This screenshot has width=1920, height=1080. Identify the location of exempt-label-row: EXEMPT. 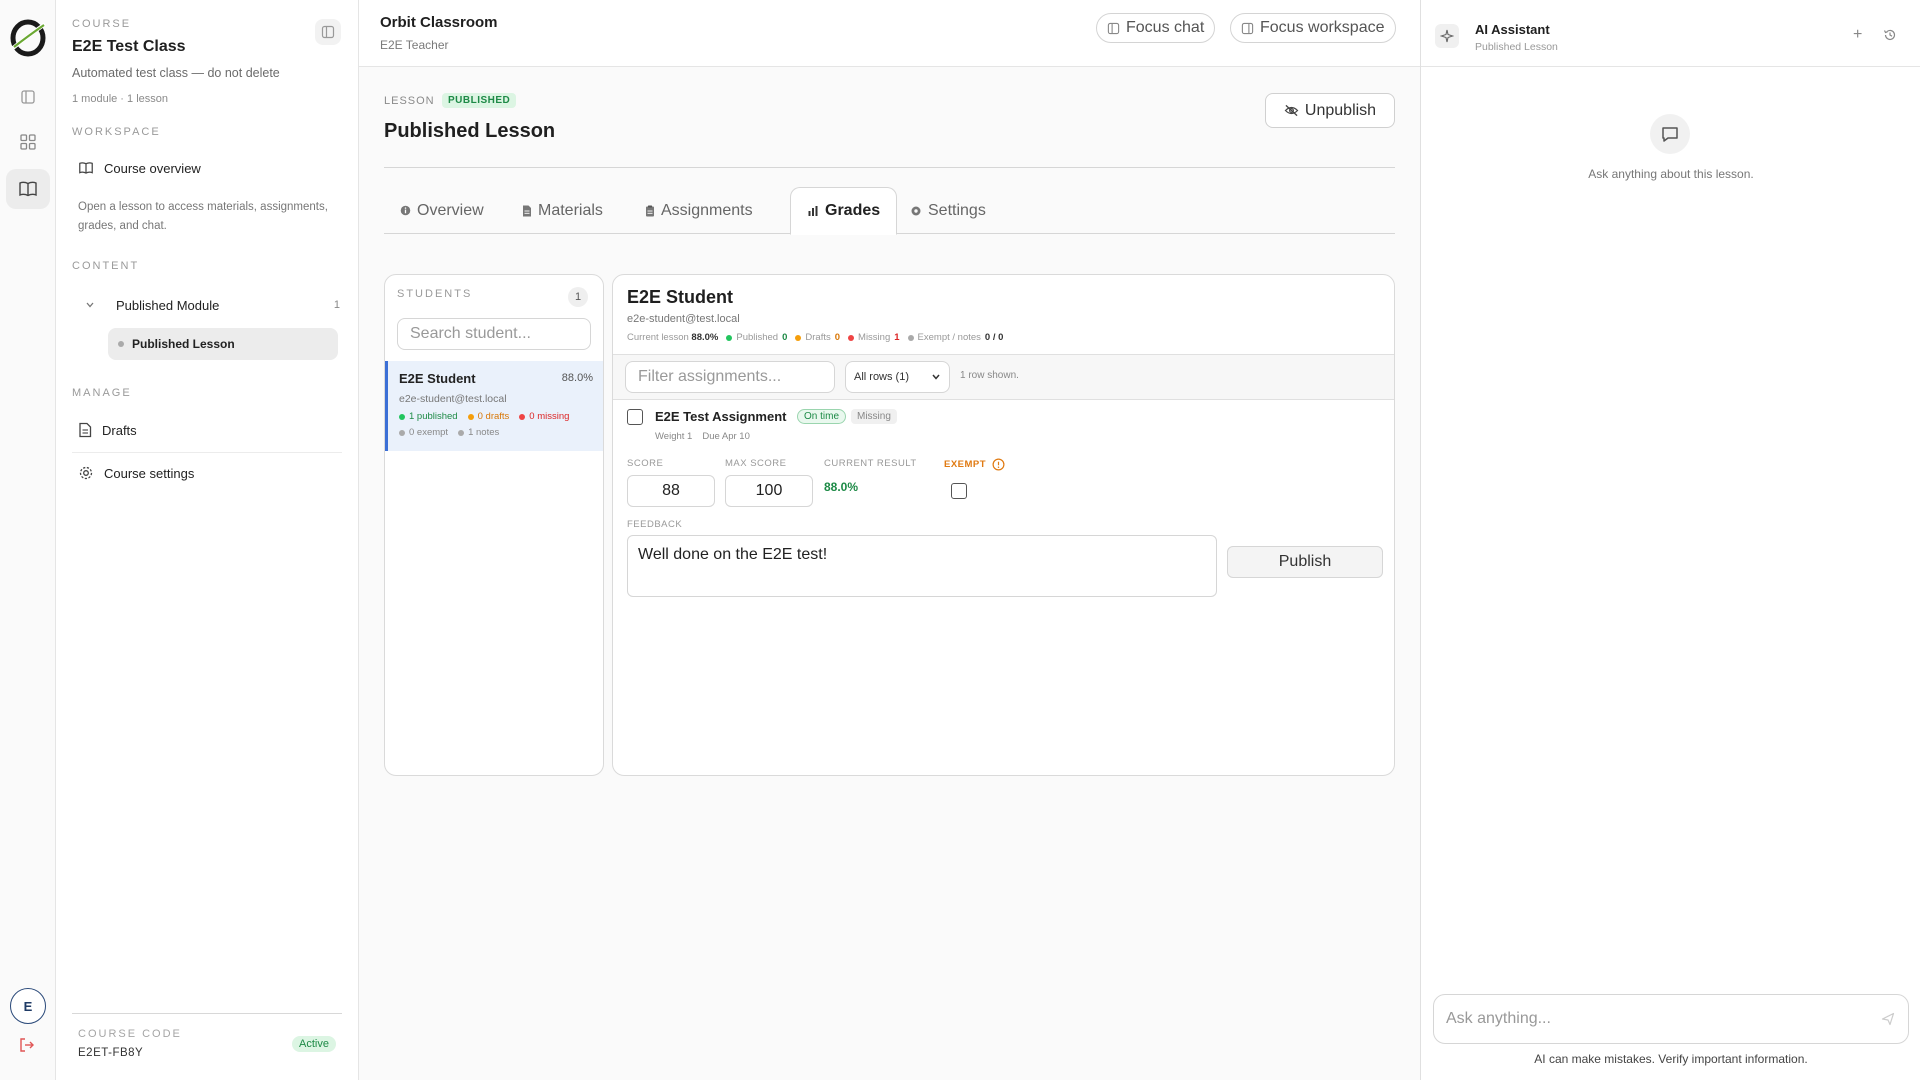
(974, 464).